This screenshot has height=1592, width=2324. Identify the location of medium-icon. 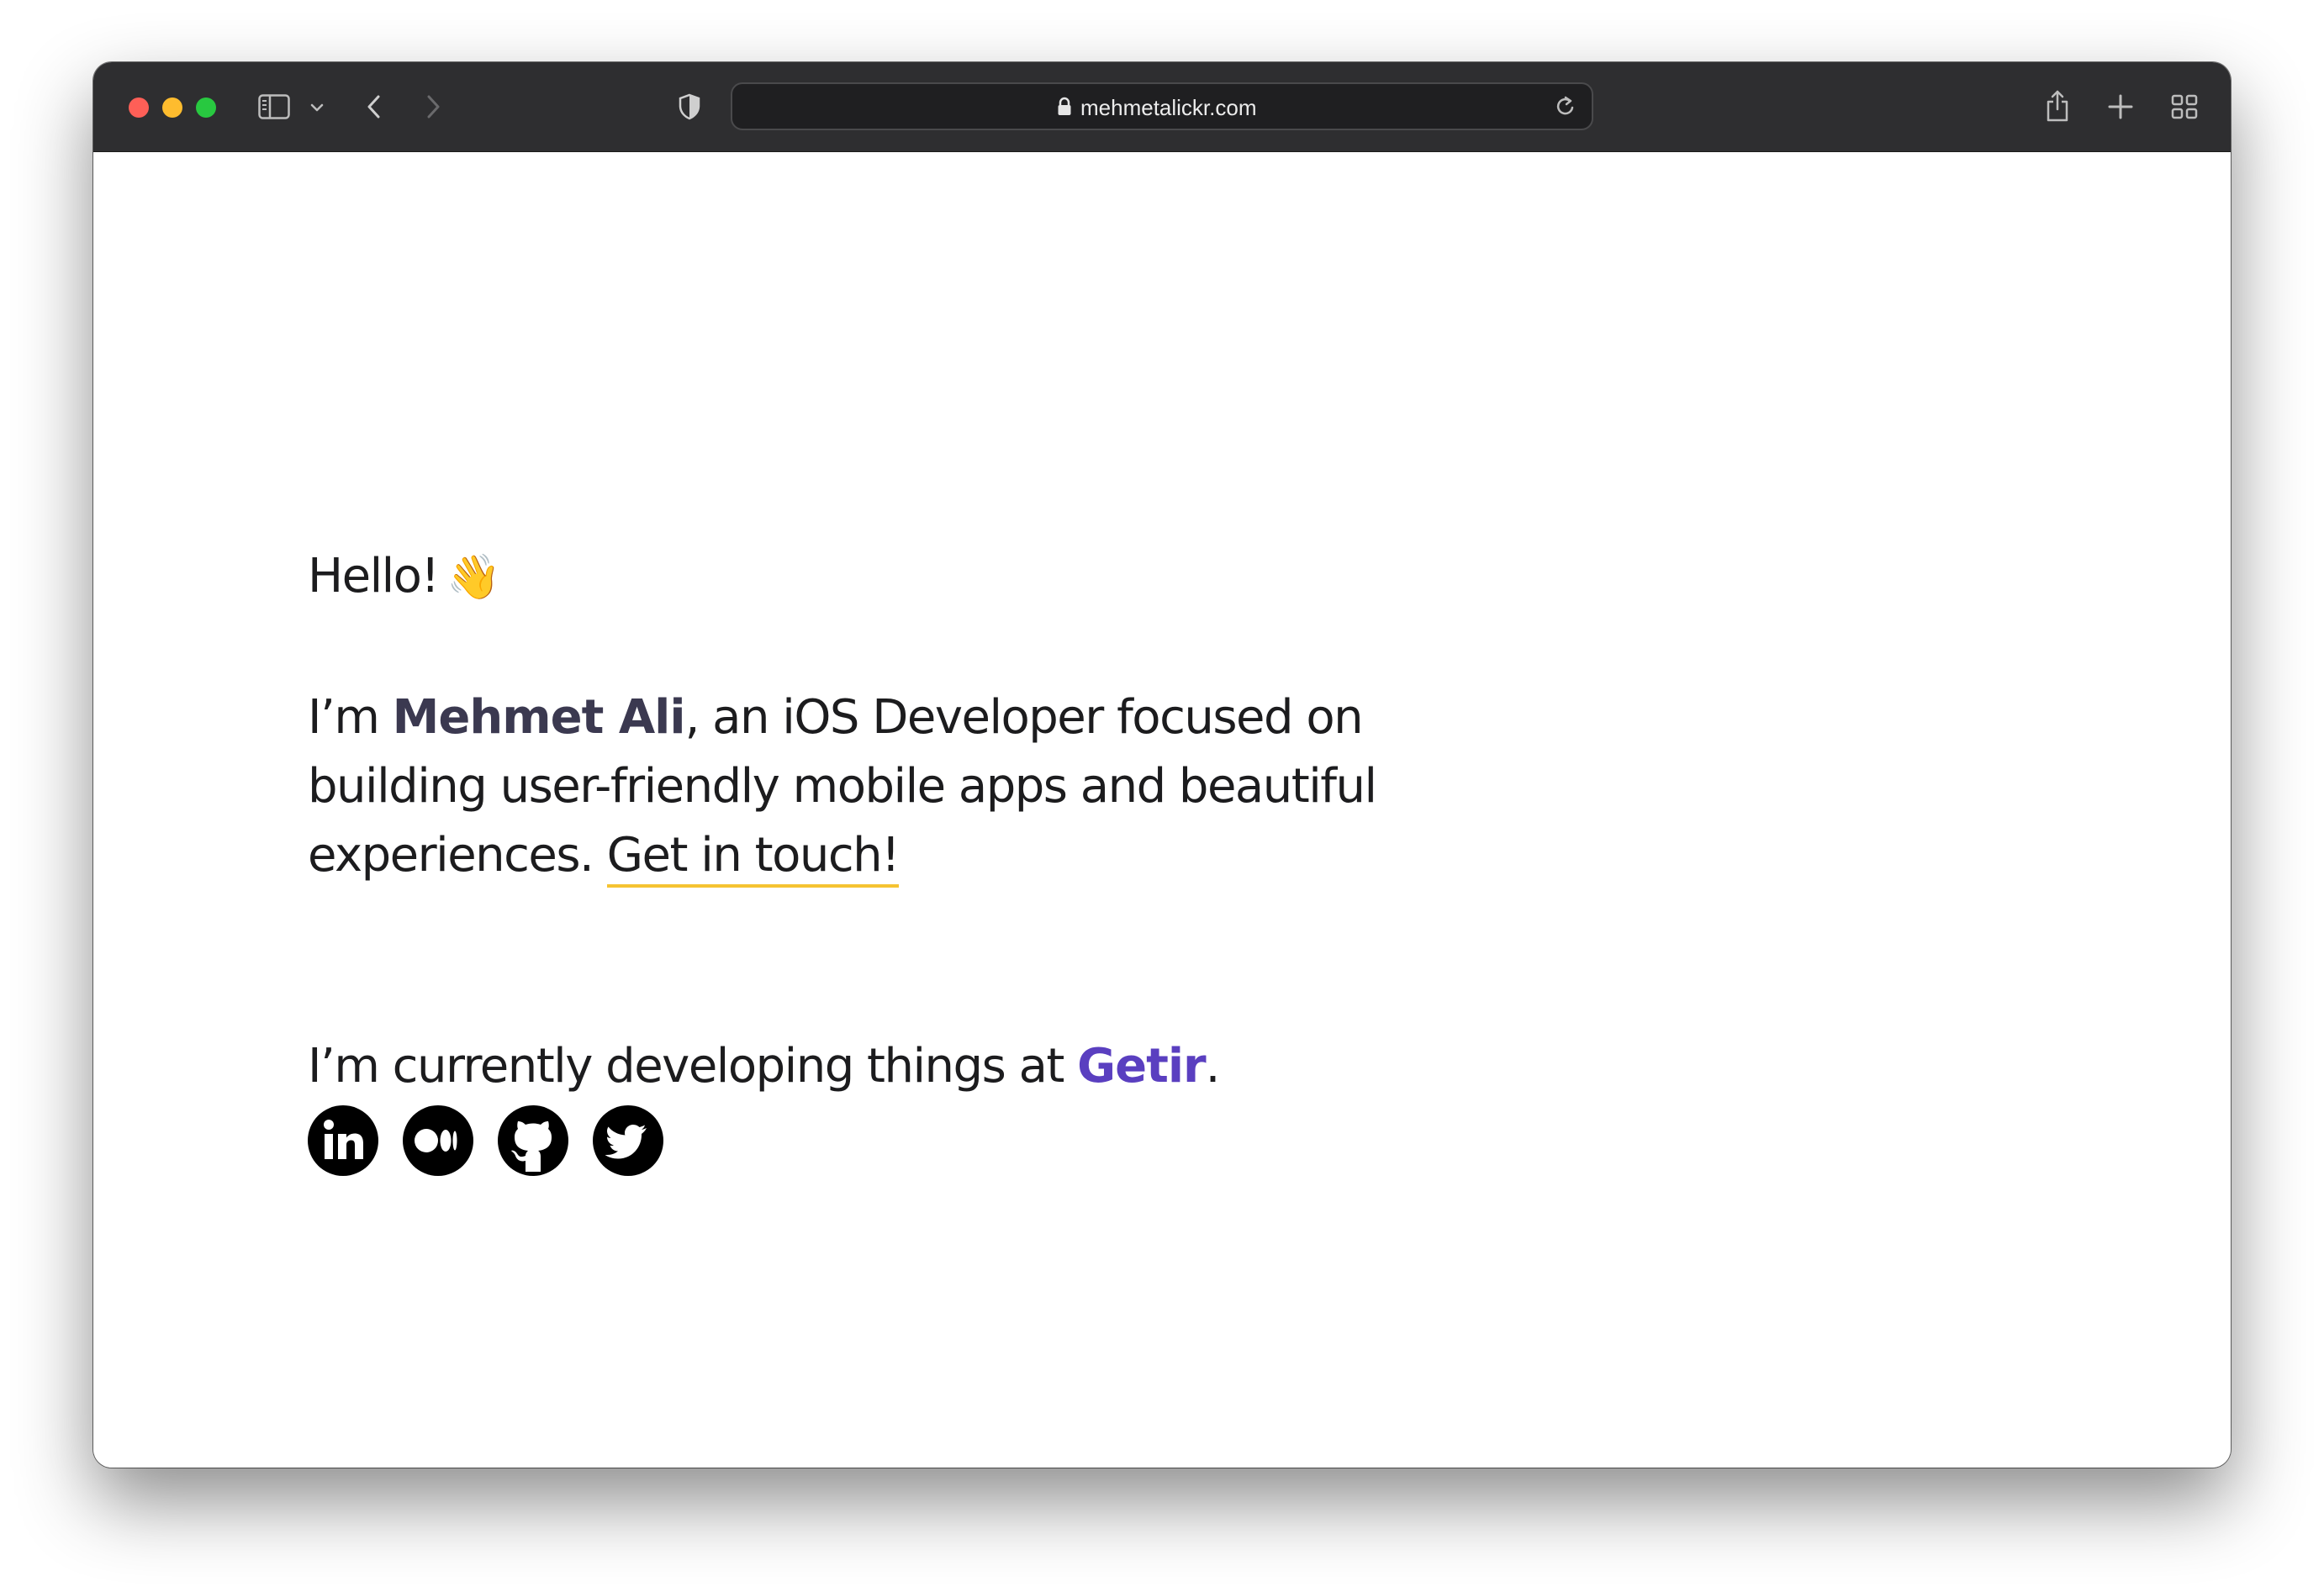
(438, 1140).